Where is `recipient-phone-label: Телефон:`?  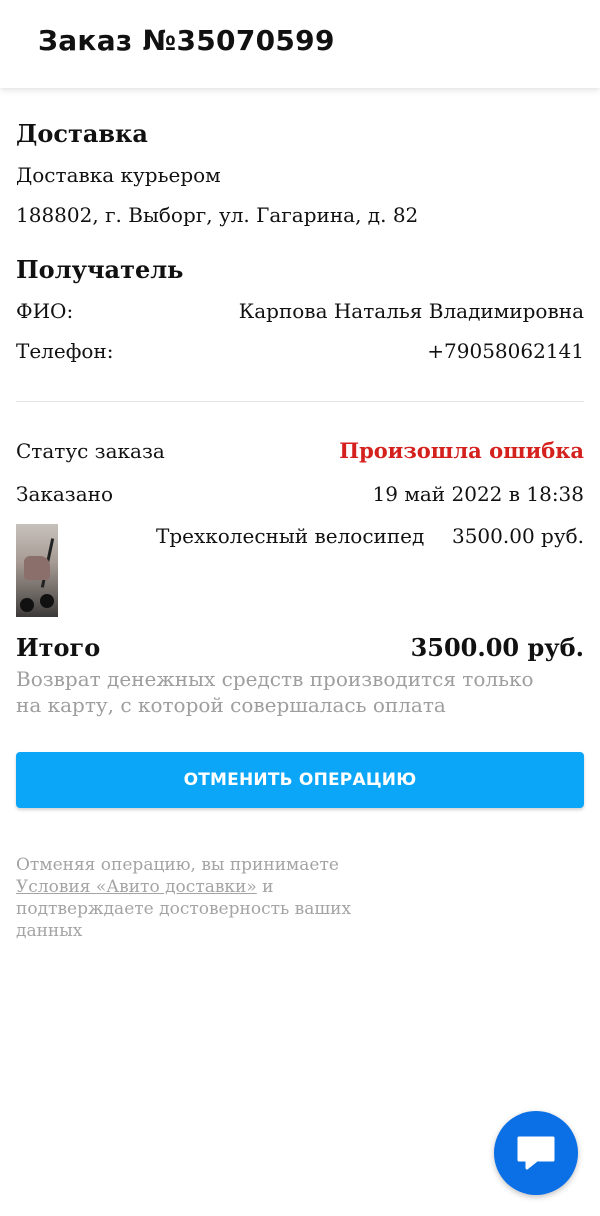
recipient-phone-label: Телефон: is located at coordinates (65, 351).